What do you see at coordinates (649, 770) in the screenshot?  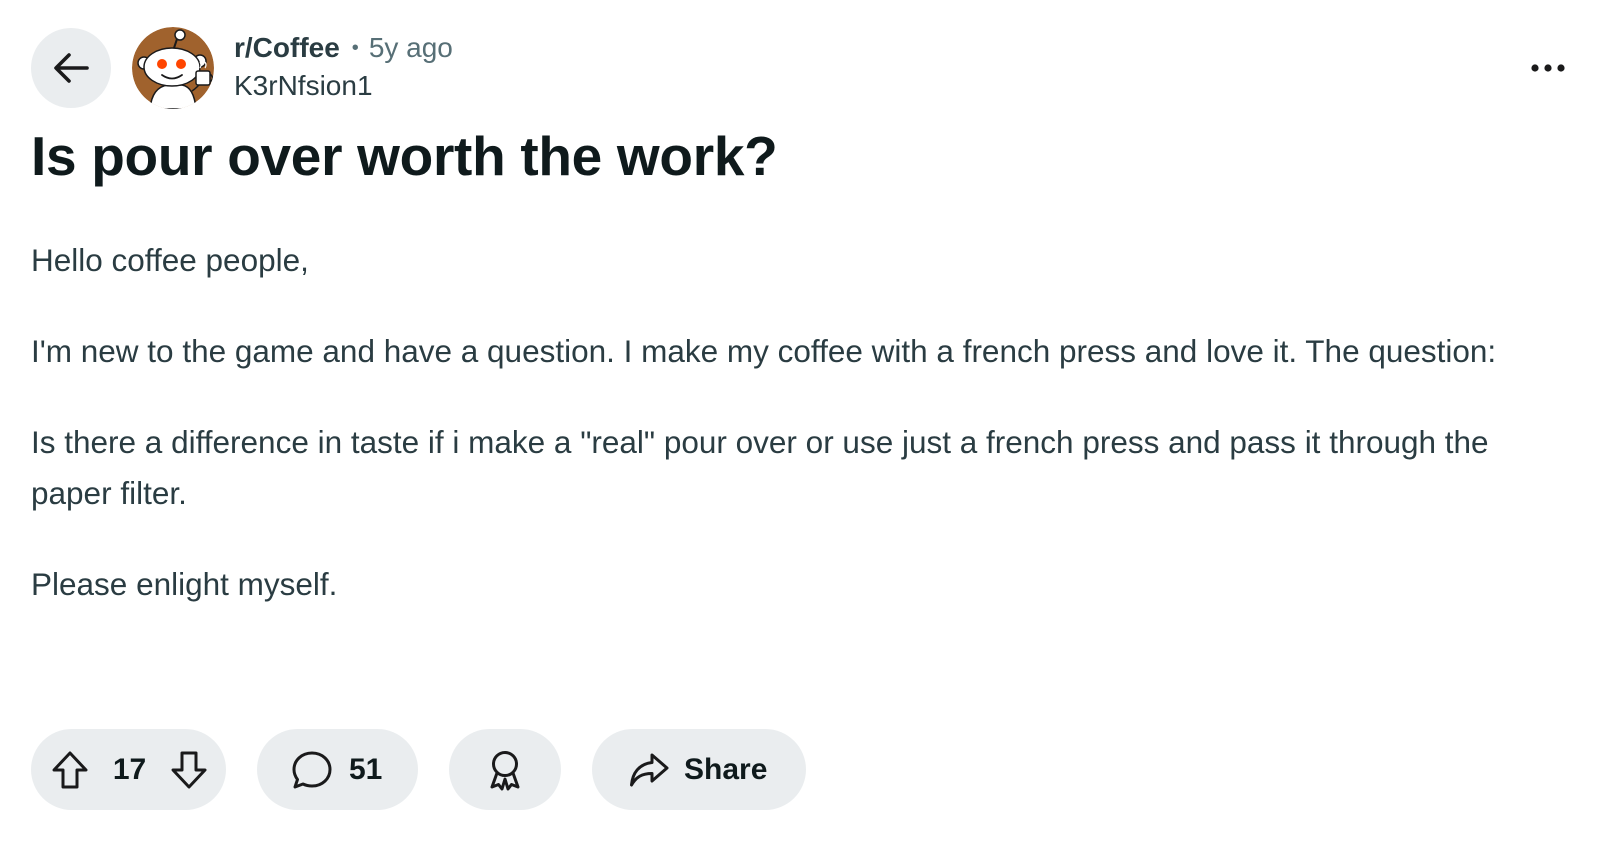 I see `share-arrow-icon` at bounding box center [649, 770].